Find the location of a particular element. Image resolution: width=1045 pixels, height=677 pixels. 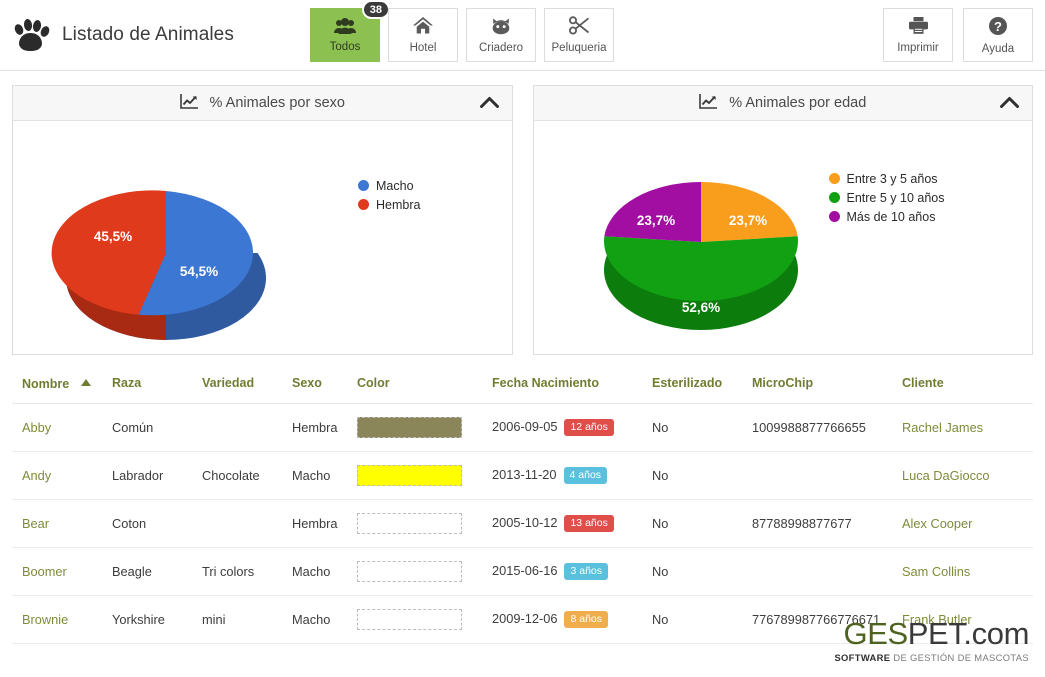

logo-wordmark: GESPET.com is located at coordinates (931, 633).